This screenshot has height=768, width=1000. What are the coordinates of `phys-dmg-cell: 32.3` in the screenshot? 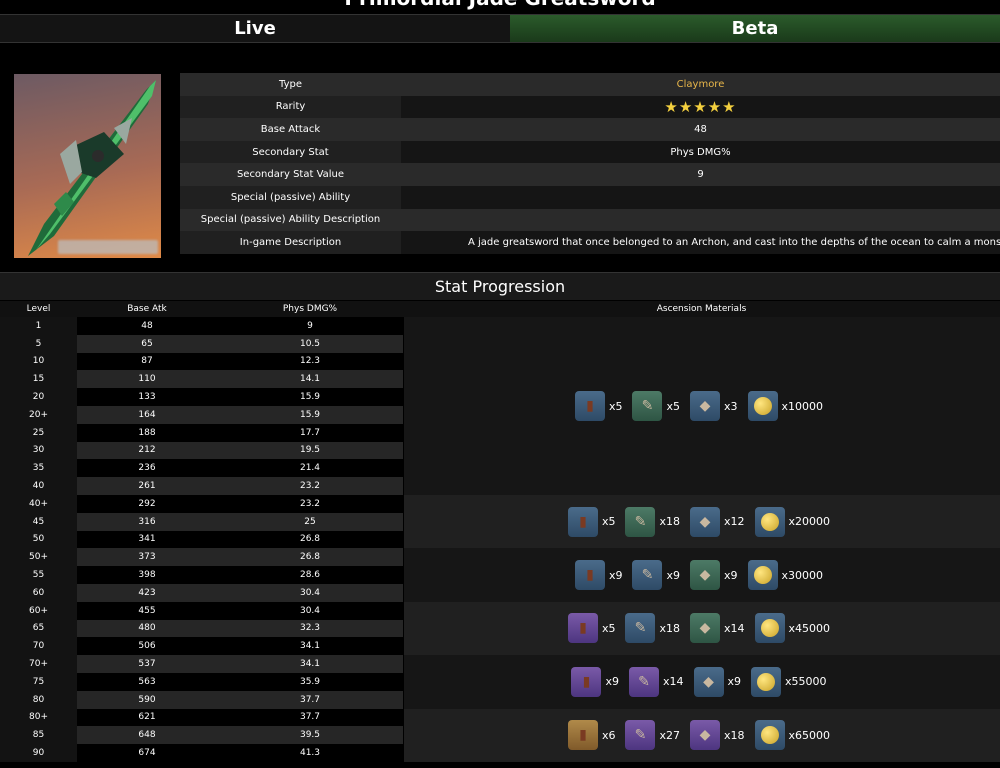 It's located at (310, 628).